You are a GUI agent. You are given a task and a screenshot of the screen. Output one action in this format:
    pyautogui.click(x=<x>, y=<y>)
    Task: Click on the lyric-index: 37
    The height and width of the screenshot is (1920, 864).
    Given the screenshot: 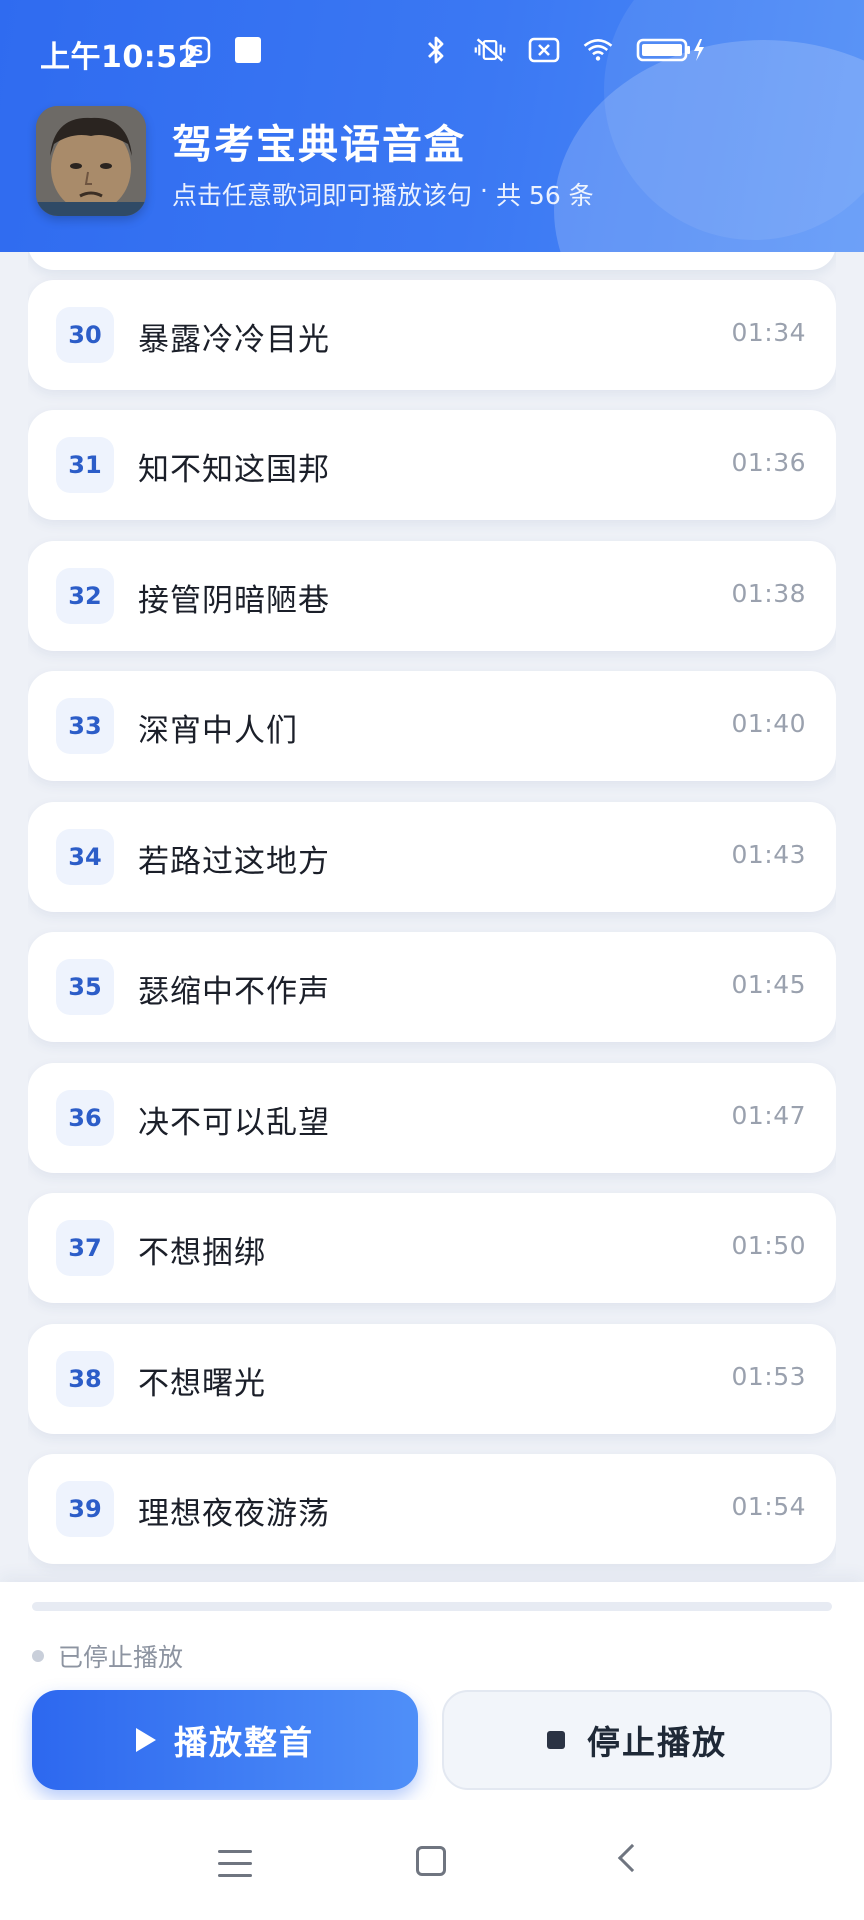 What is the action you would take?
    pyautogui.click(x=85, y=1248)
    